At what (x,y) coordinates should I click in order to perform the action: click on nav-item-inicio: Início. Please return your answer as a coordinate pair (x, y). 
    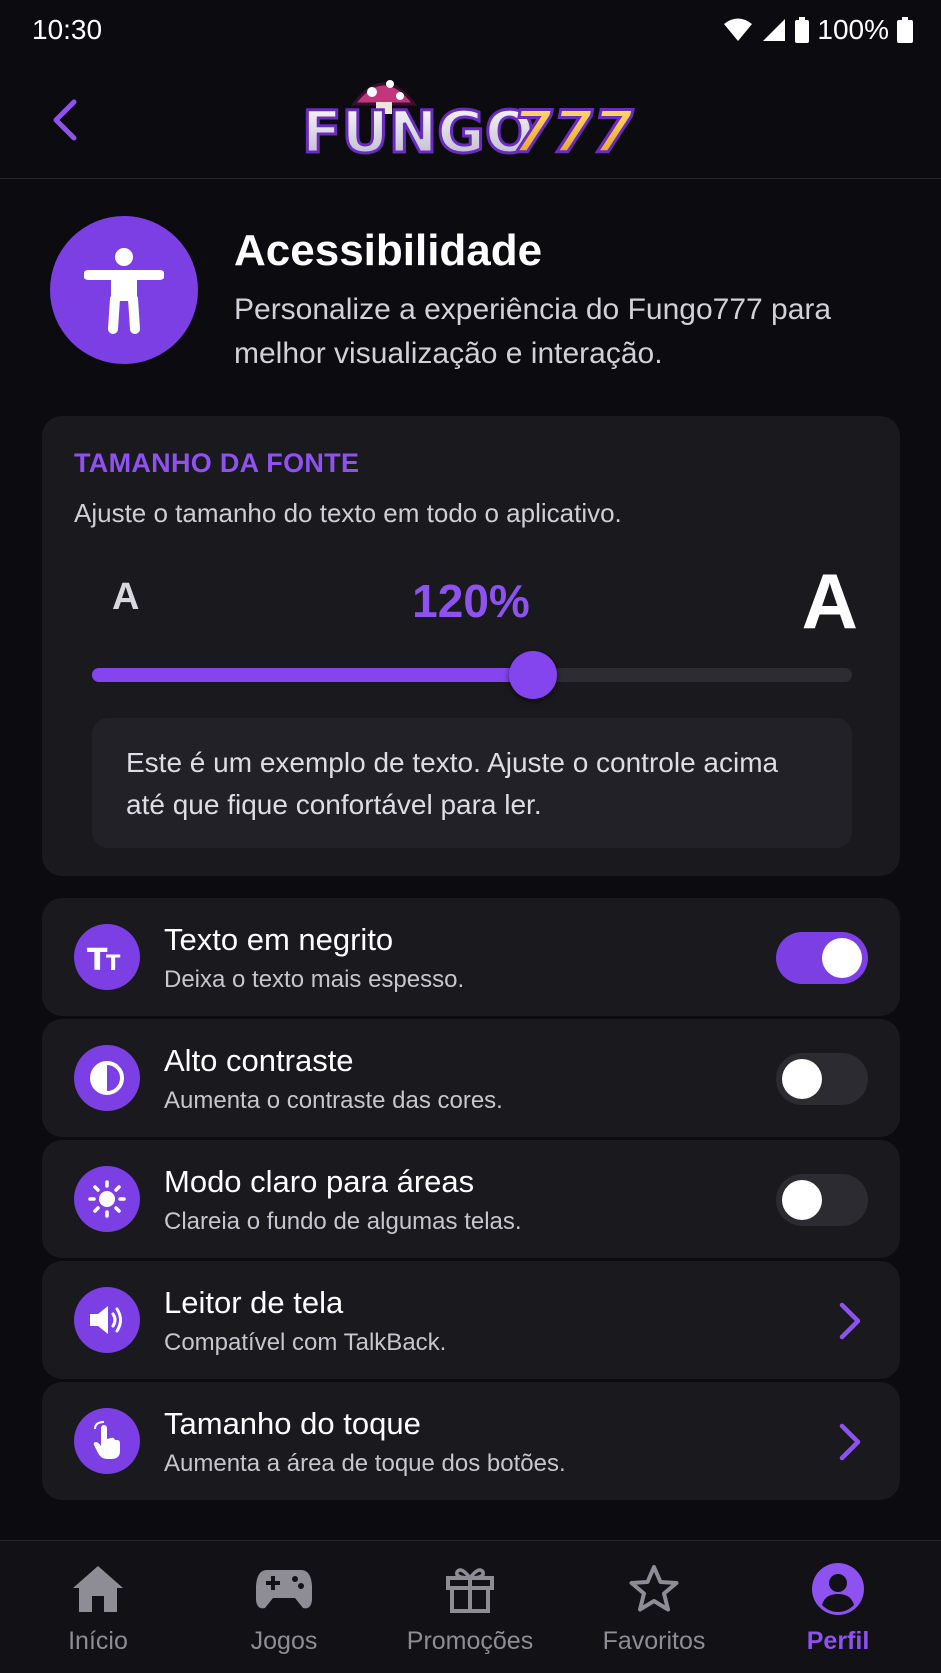
    Looking at the image, I should click on (98, 1607).